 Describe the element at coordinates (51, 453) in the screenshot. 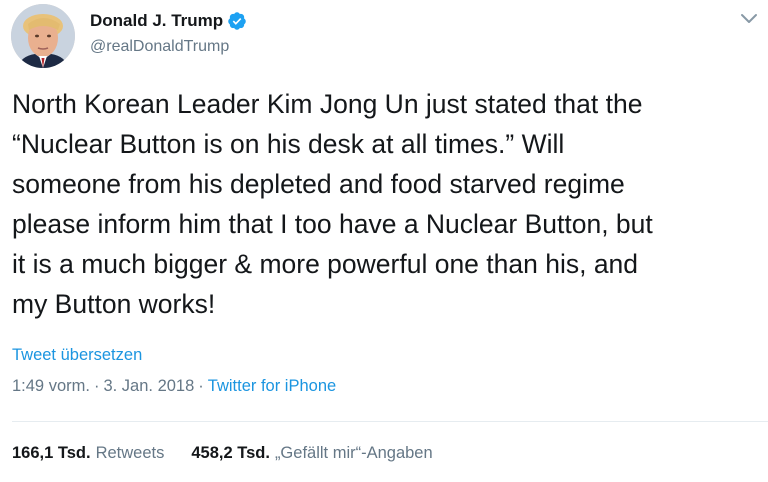

I see `retweets-count: 166,1 Tsd.` at that location.